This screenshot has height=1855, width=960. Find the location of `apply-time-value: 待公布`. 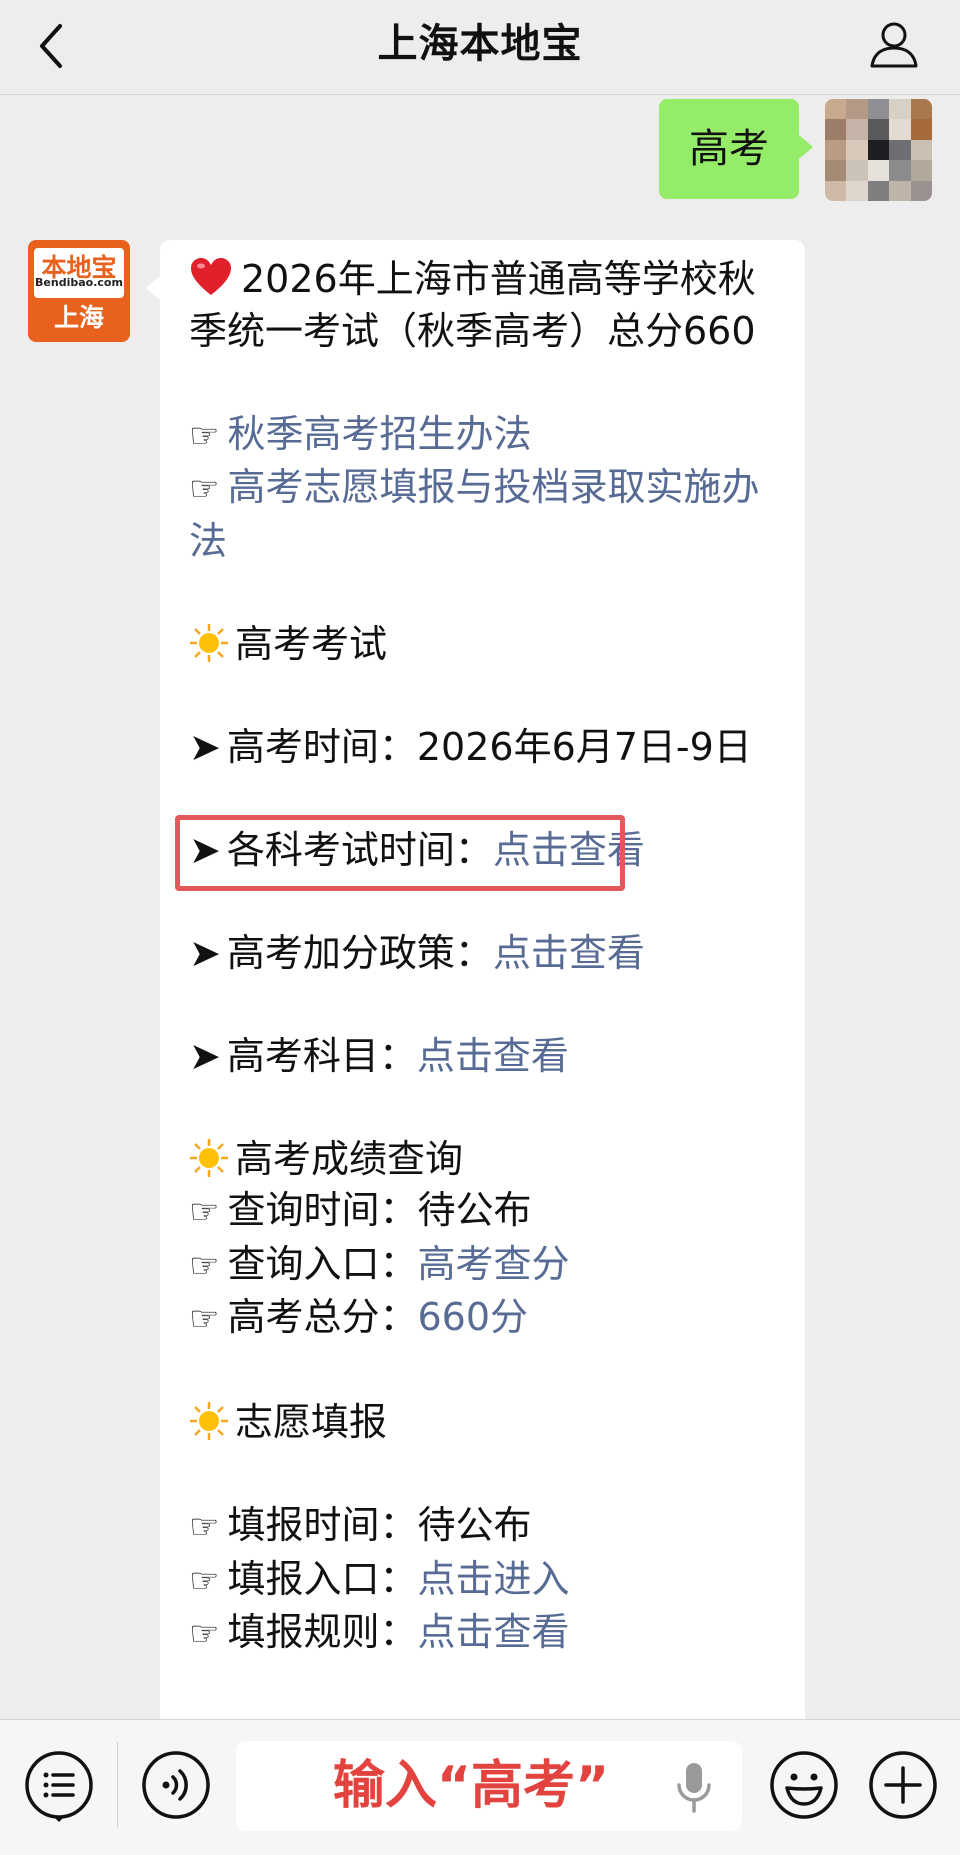

apply-time-value: 待公布 is located at coordinates (474, 1525).